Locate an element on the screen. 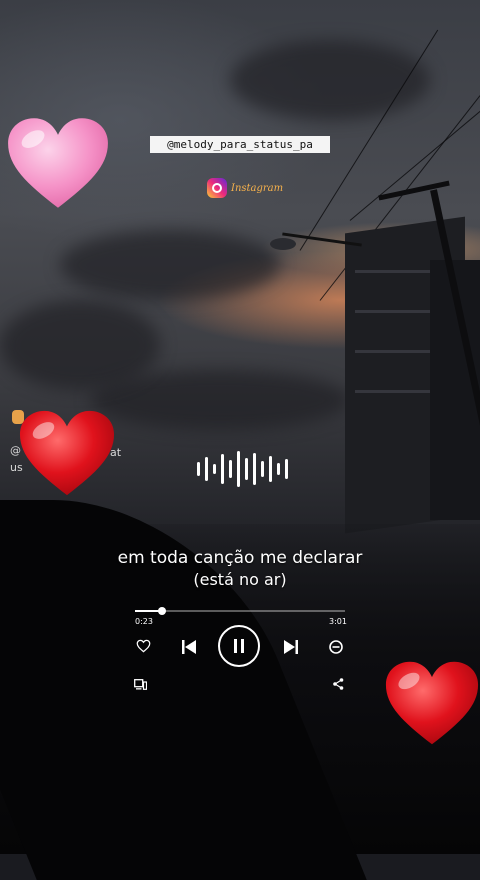  share-button is located at coordinates (338, 684).